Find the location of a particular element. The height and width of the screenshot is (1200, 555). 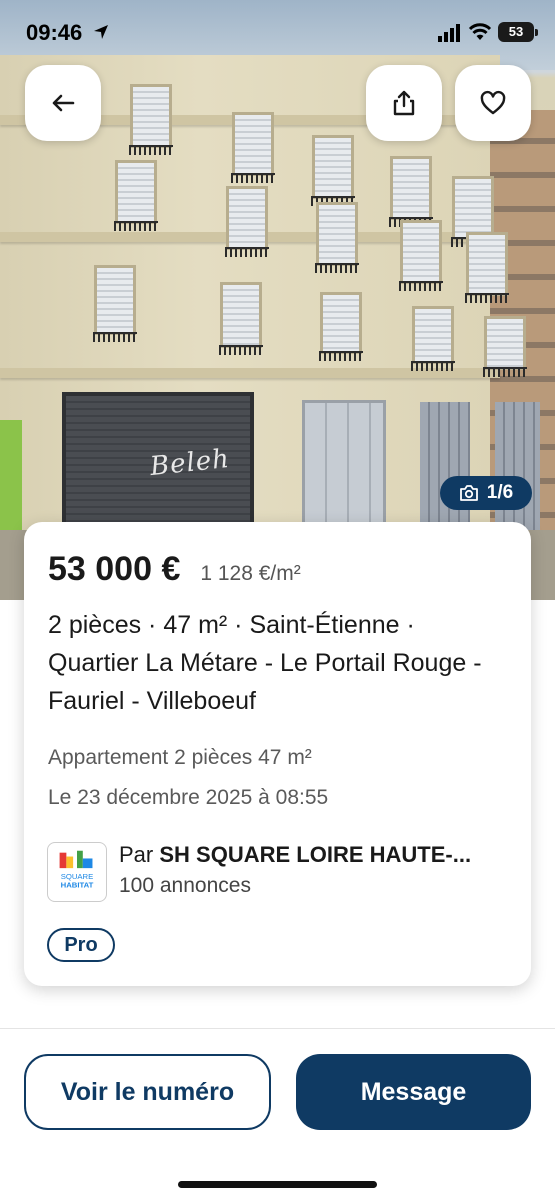

favorite-button is located at coordinates (493, 103).